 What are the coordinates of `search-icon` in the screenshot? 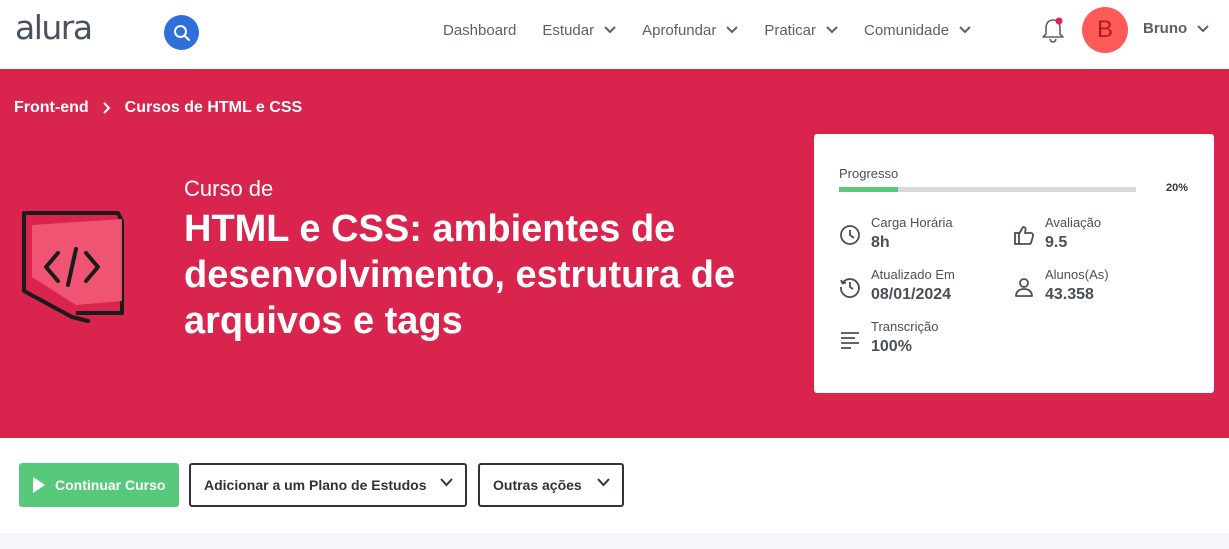 It's located at (181, 32).